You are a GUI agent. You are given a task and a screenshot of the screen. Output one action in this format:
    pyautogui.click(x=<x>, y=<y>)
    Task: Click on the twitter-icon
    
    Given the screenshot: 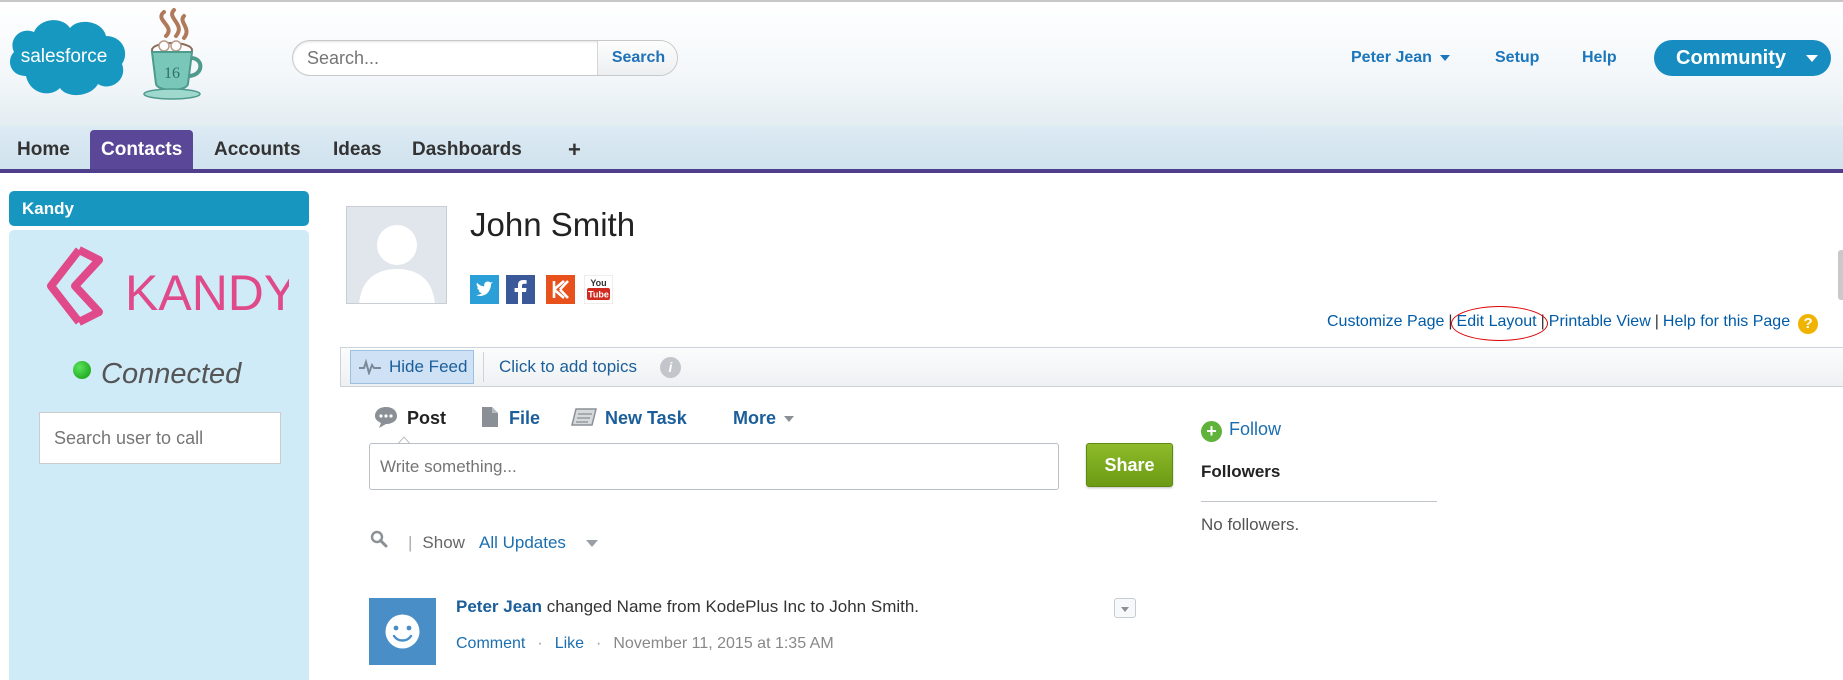 What is the action you would take?
    pyautogui.click(x=484, y=289)
    